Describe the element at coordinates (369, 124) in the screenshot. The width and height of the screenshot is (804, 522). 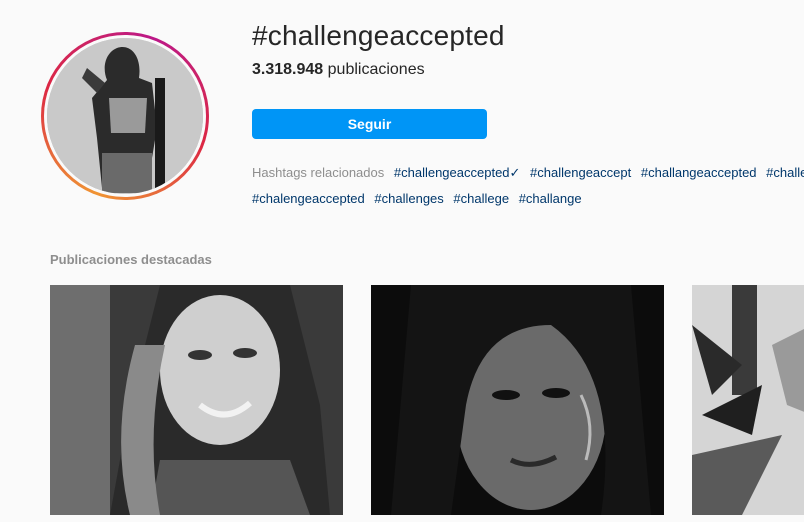
I see `follow-button: Seguir` at that location.